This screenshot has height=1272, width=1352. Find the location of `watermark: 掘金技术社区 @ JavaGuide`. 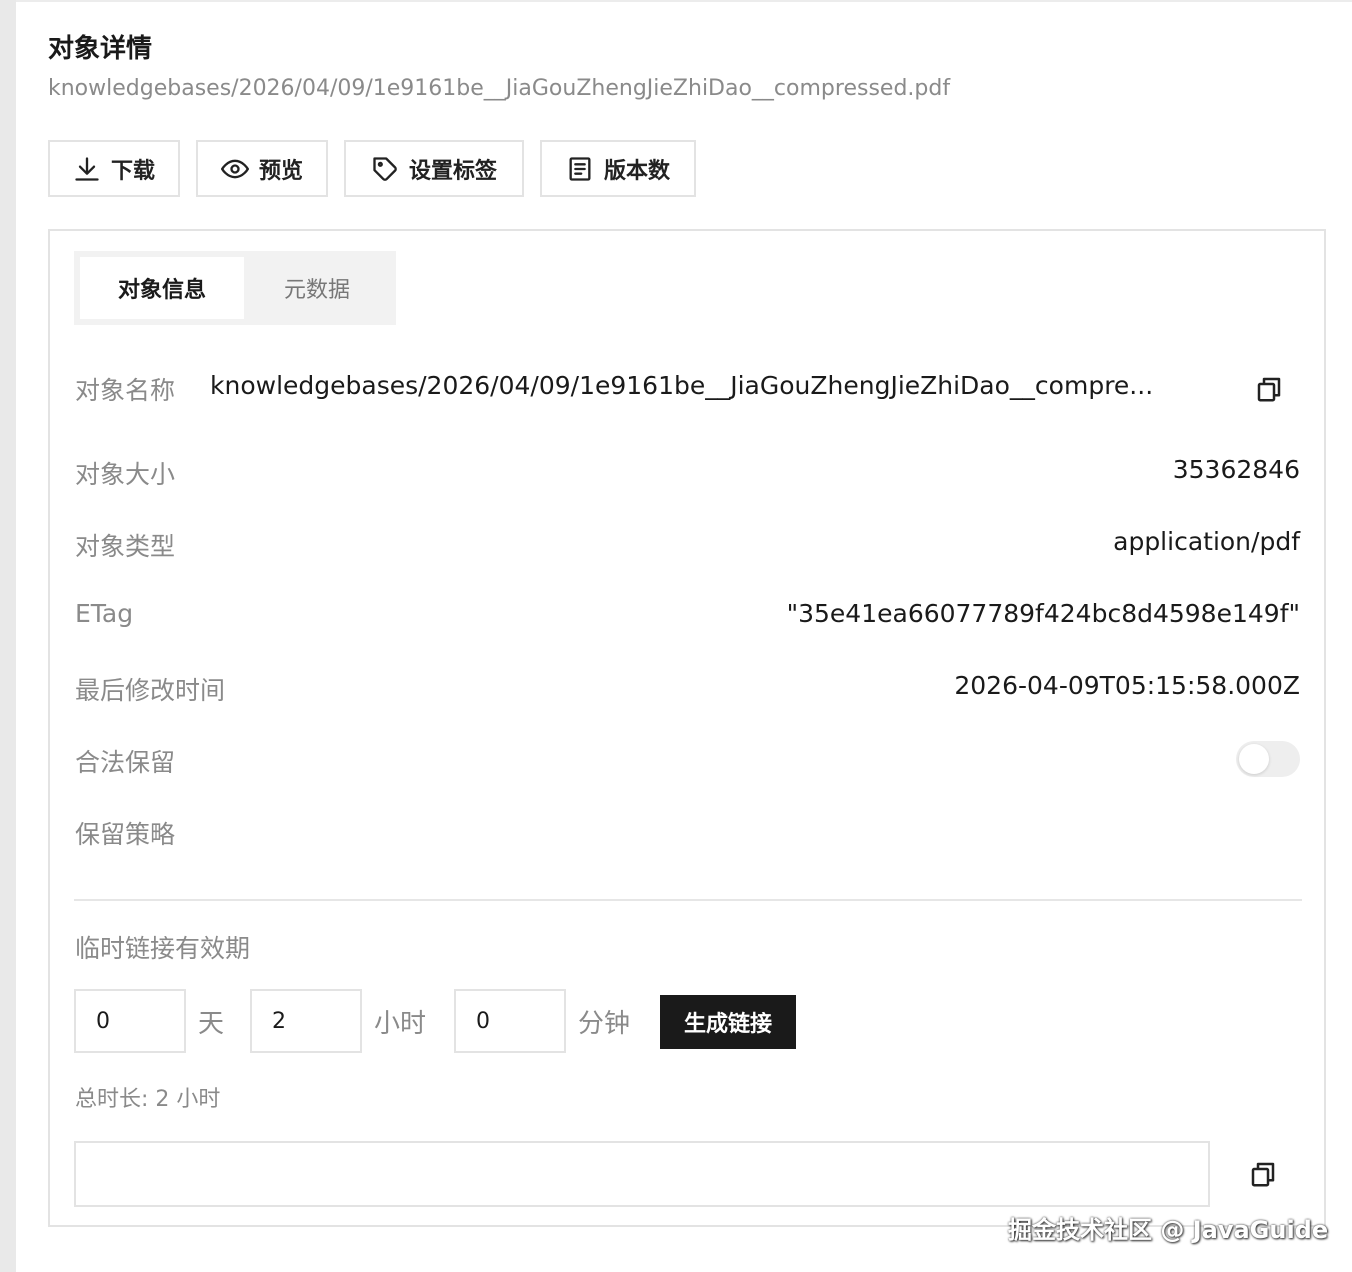

watermark: 掘金技术社区 @ JavaGuide is located at coordinates (1168, 1230).